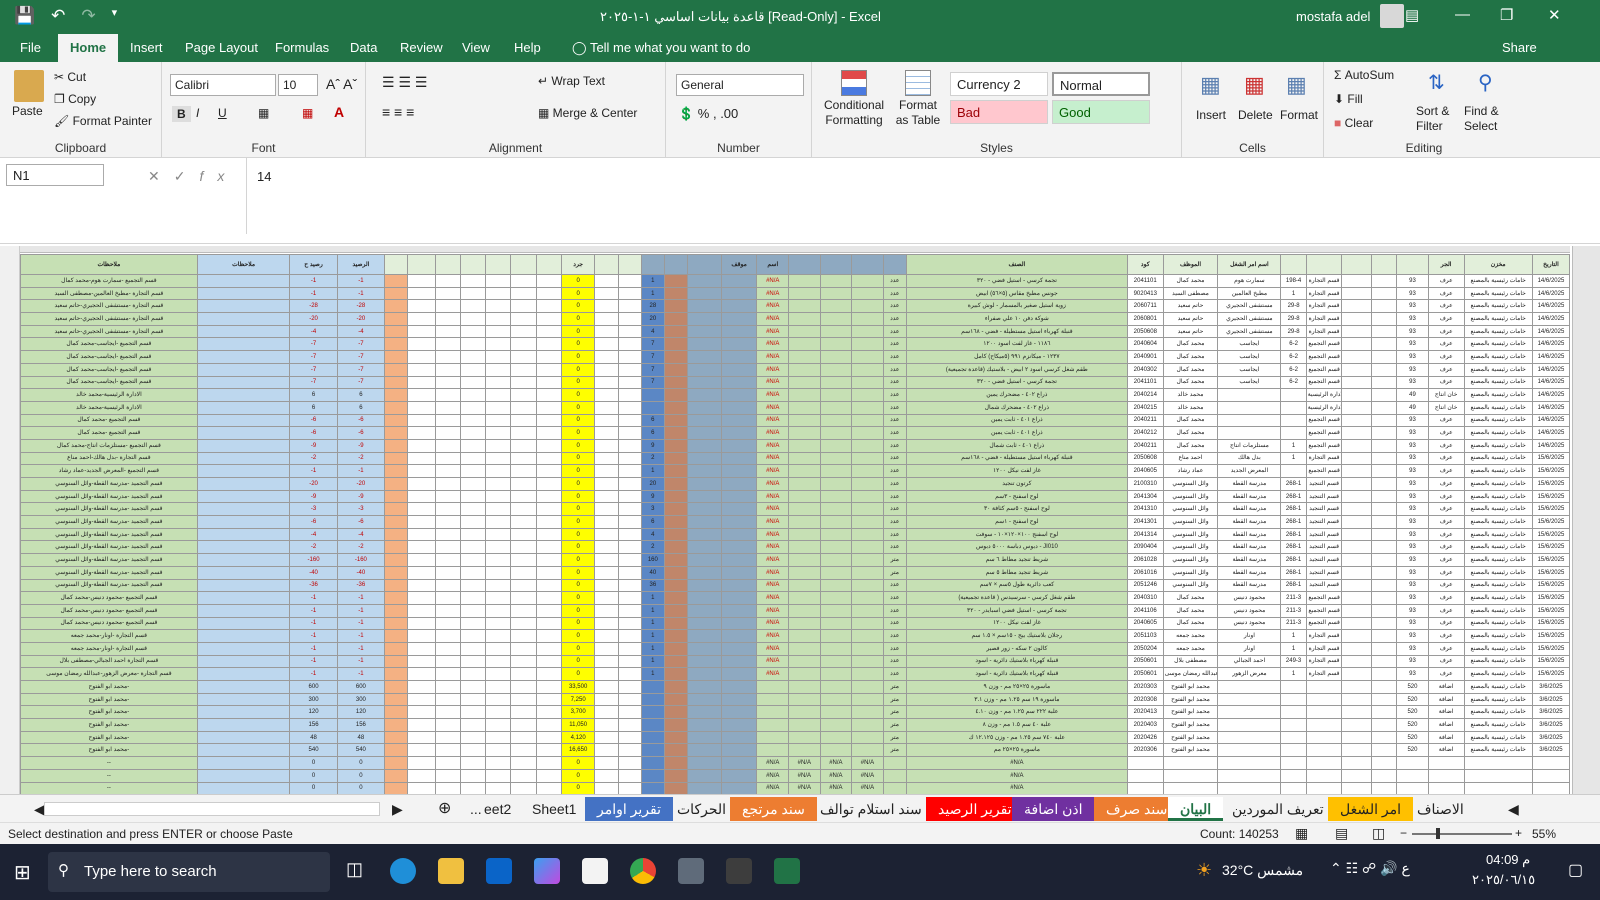 The width and height of the screenshot is (1600, 900). I want to click on table-cell: -2, so click(361, 547).